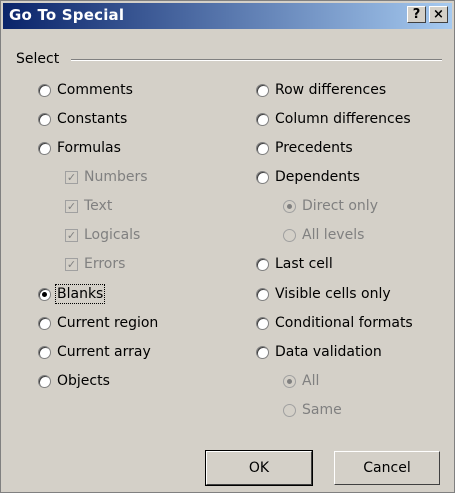 Image resolution: width=457 pixels, height=495 pixels. Describe the element at coordinates (227, 16) in the screenshot. I see `title-bar: Go To Special ? ×` at that location.